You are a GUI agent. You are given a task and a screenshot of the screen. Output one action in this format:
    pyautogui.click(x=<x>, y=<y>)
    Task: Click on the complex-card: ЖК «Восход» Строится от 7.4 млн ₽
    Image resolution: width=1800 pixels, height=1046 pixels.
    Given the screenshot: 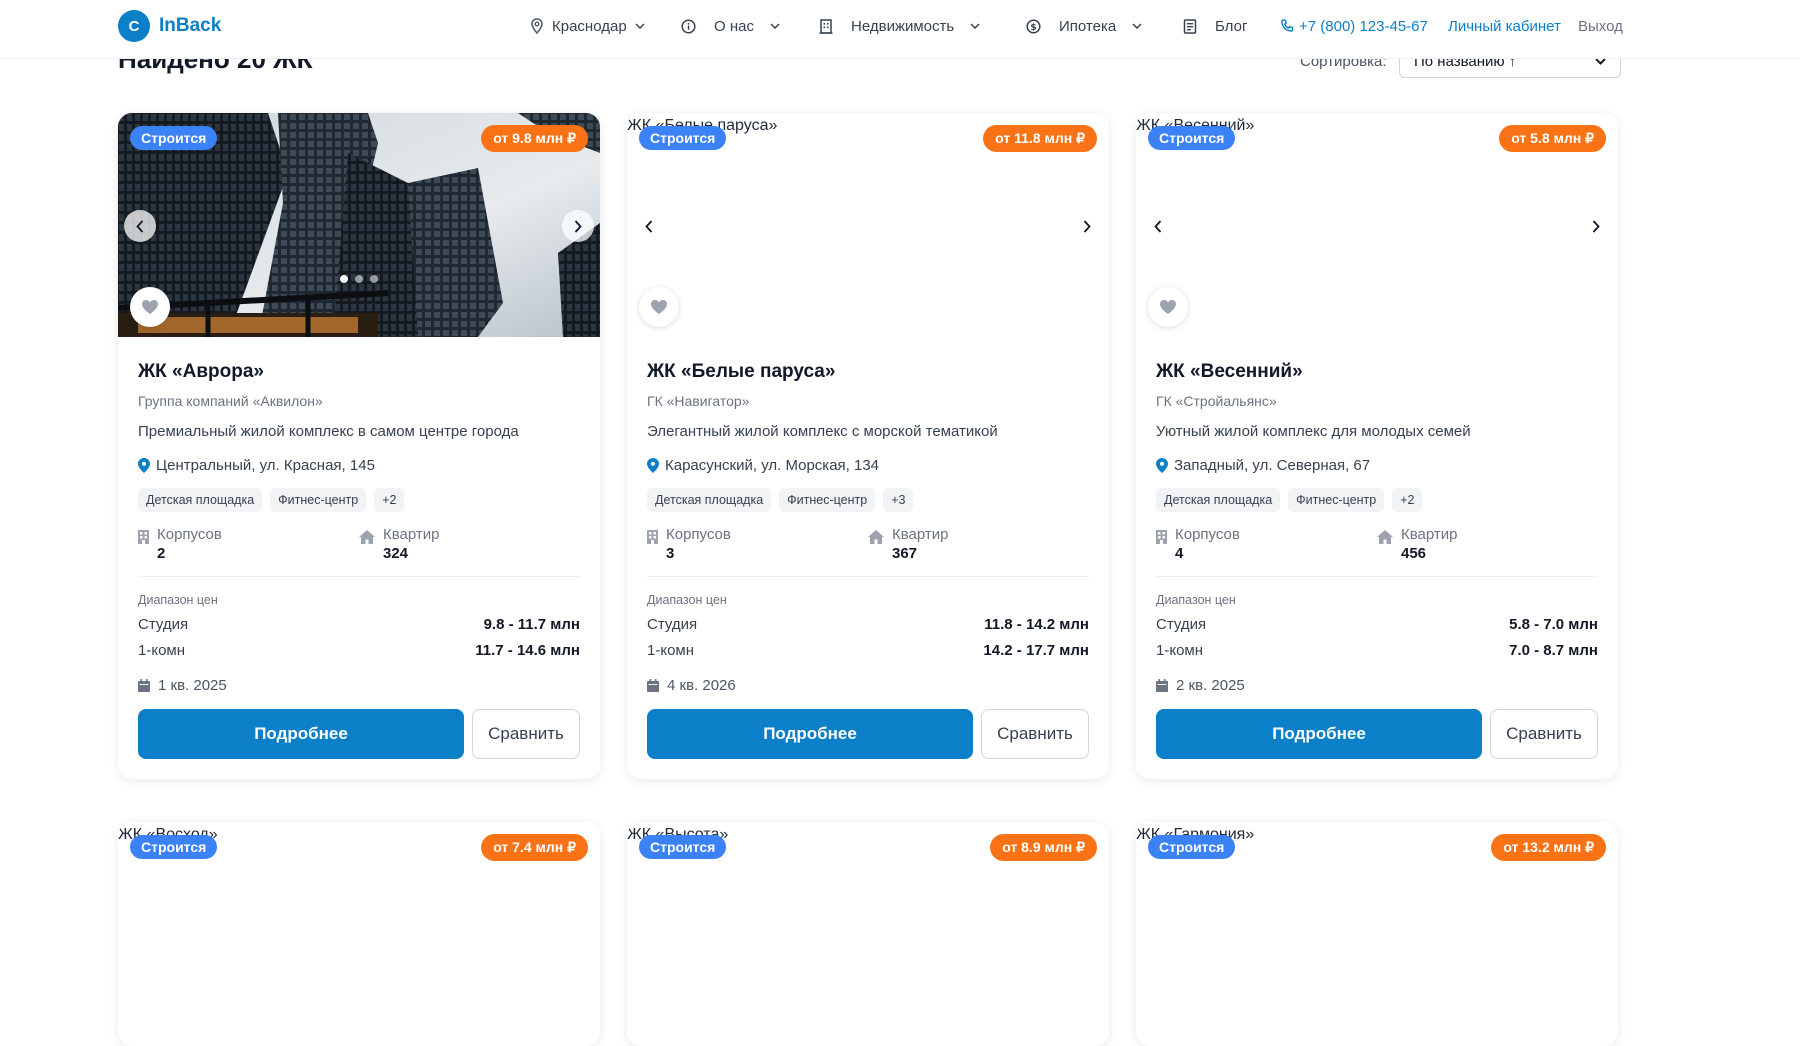 What is the action you would take?
    pyautogui.click(x=359, y=934)
    